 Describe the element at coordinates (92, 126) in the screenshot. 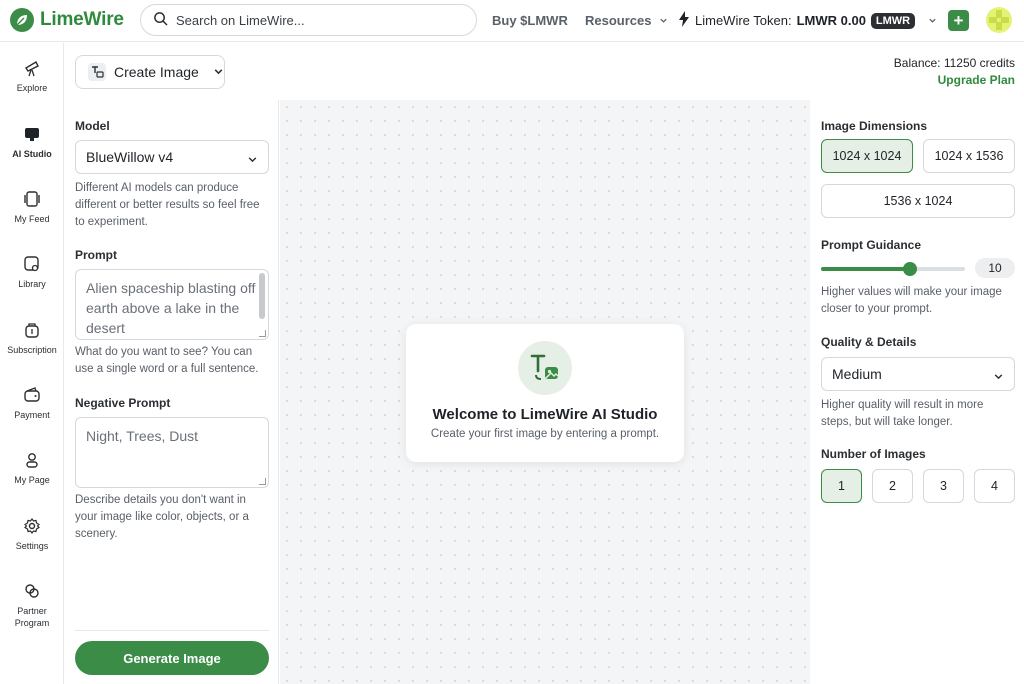

I see `model-label: Model` at that location.